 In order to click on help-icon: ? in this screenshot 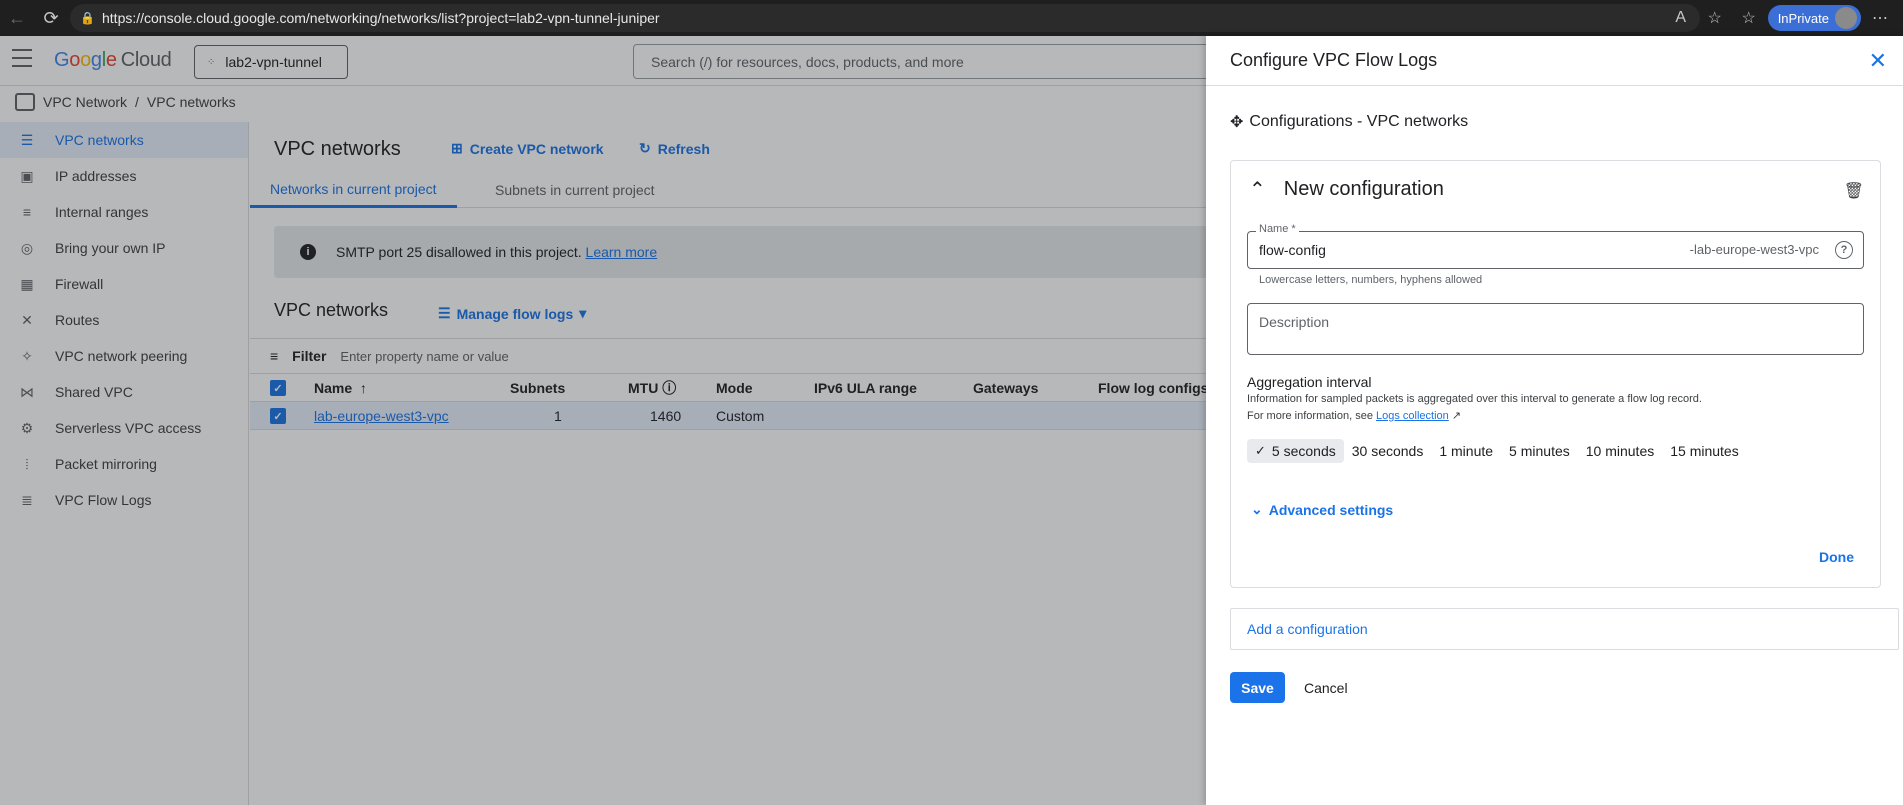, I will do `click(1844, 250)`.